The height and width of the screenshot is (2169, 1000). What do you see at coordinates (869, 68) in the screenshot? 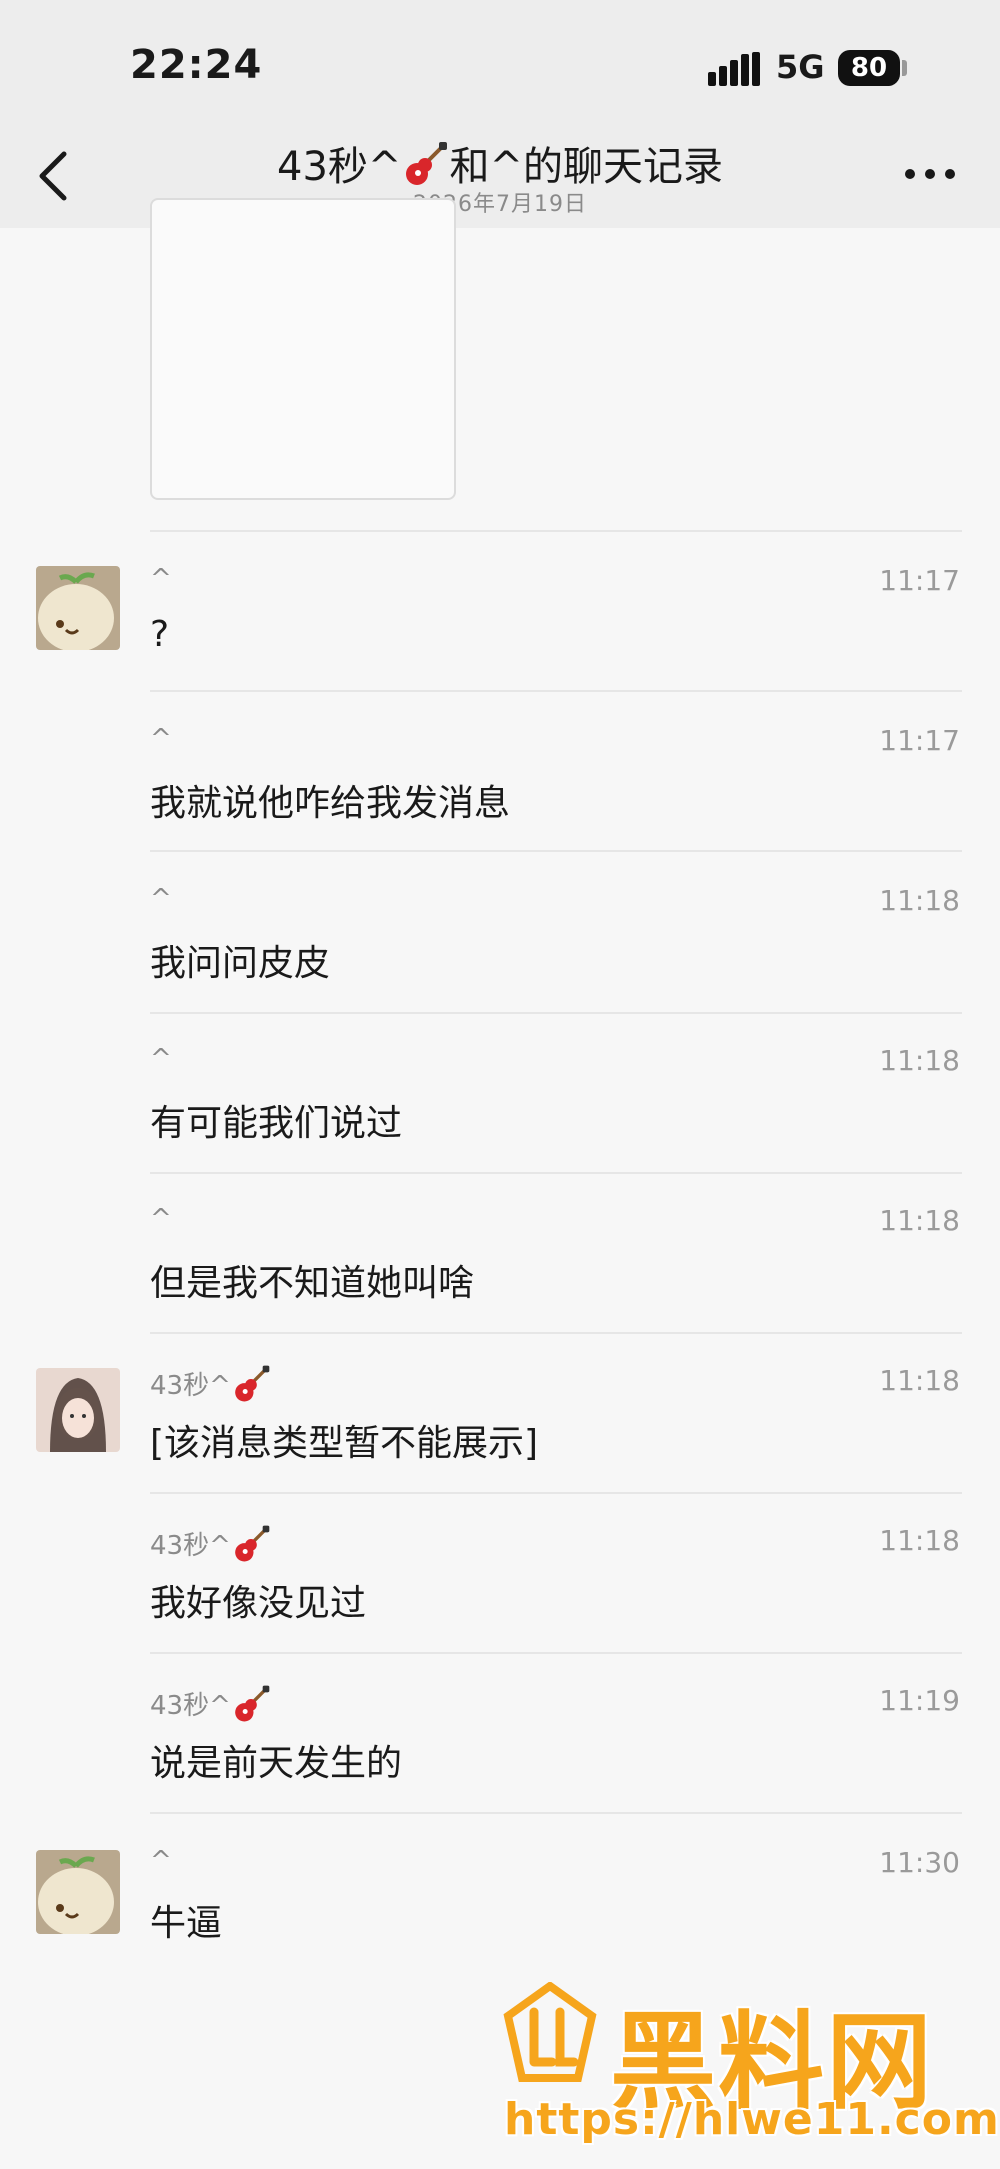
I see `battery-icon: 80` at bounding box center [869, 68].